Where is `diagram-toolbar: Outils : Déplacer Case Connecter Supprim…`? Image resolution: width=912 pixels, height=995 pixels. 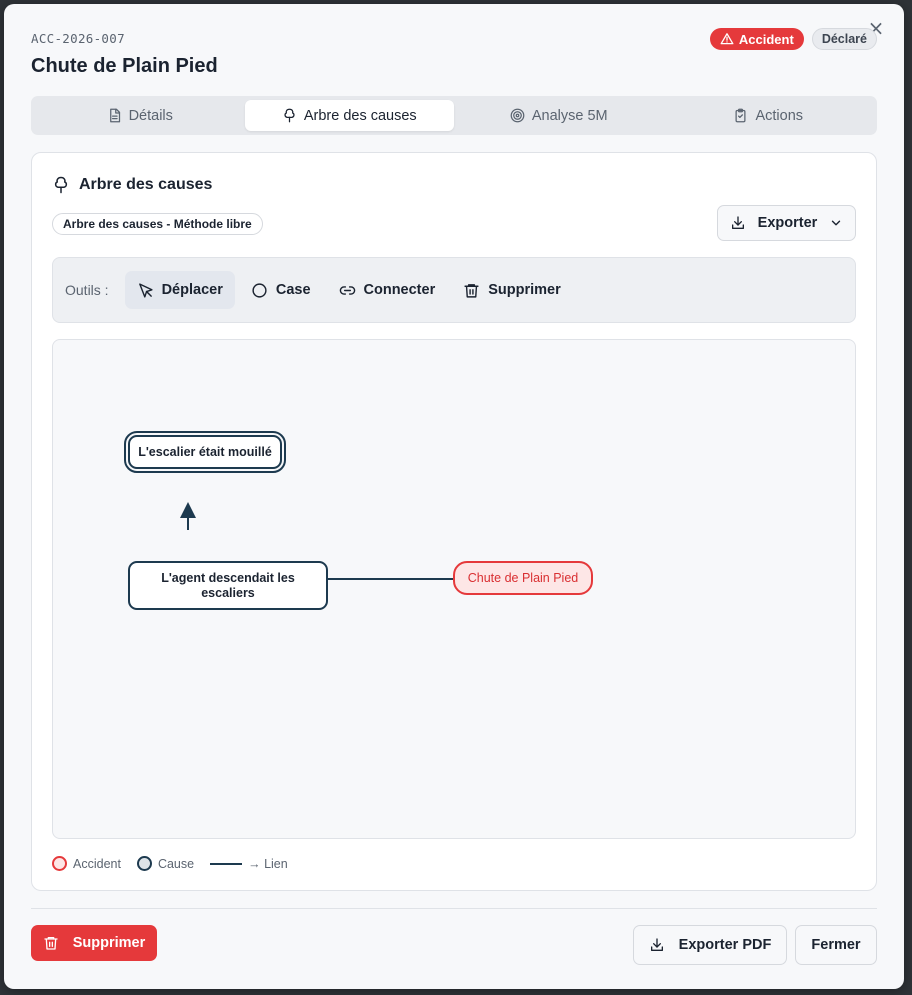 diagram-toolbar: Outils : Déplacer Case Connecter Supprim… is located at coordinates (454, 290).